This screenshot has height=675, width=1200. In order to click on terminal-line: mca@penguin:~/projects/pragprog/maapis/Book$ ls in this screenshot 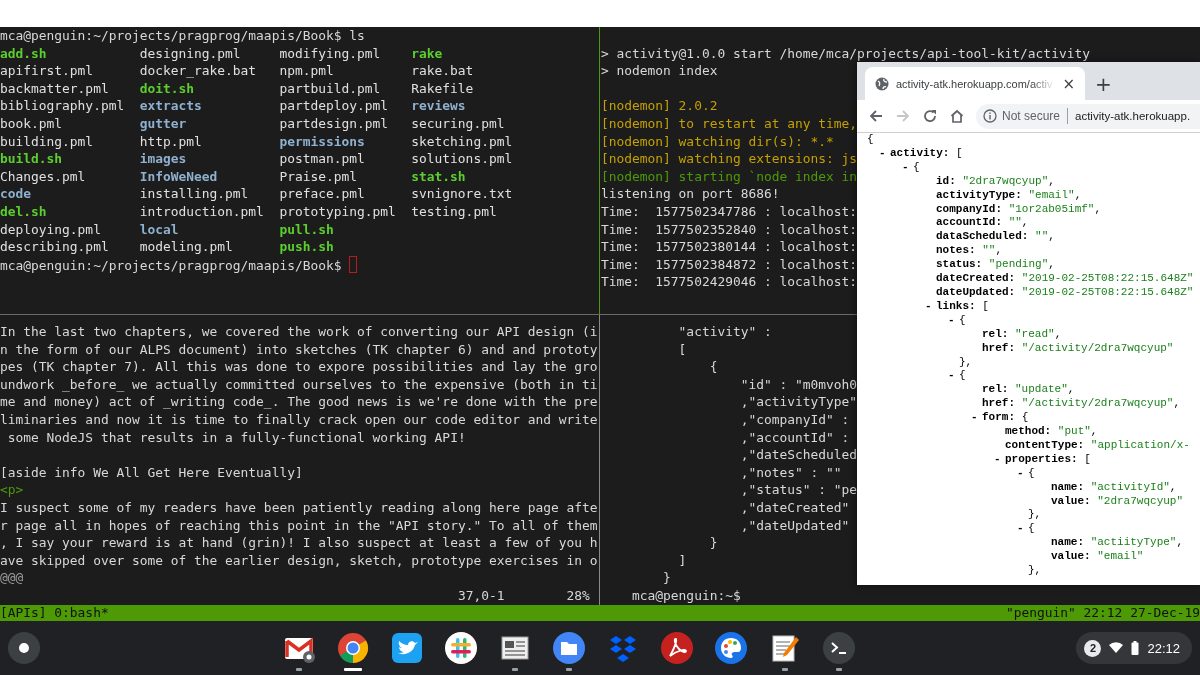, I will do `click(182, 36)`.